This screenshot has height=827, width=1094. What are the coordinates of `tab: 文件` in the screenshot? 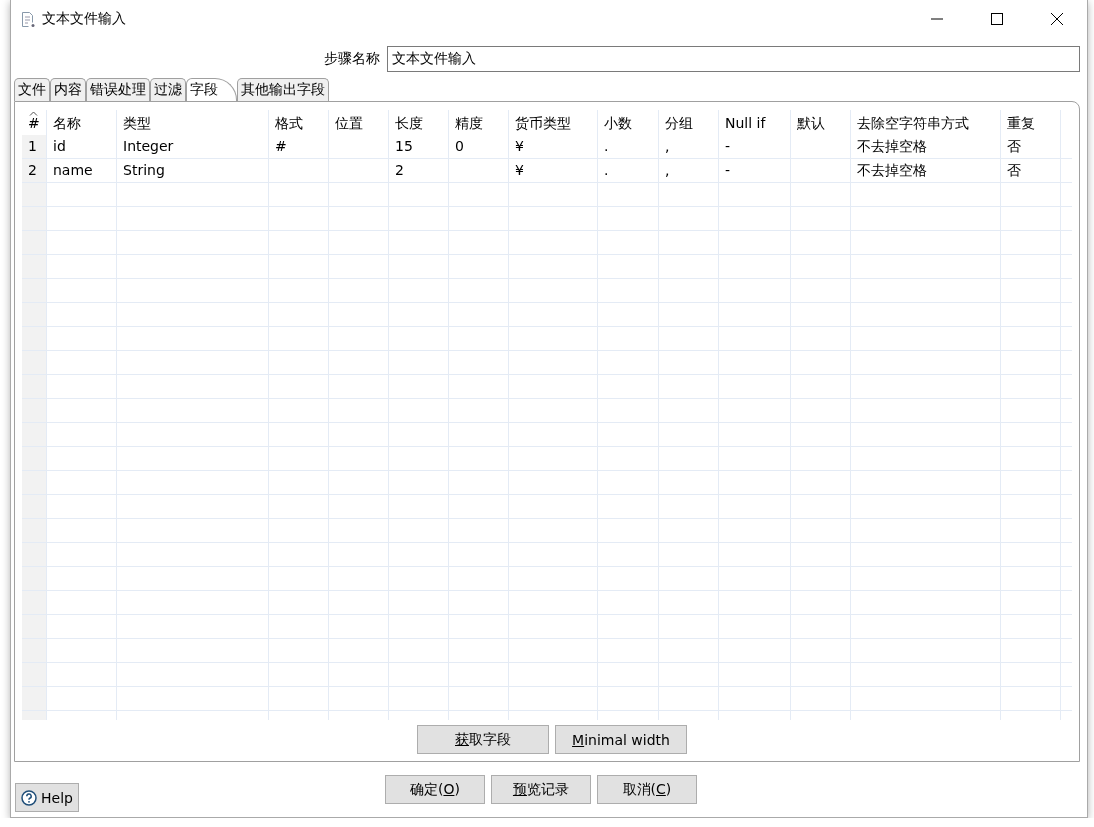 It's located at (32, 89).